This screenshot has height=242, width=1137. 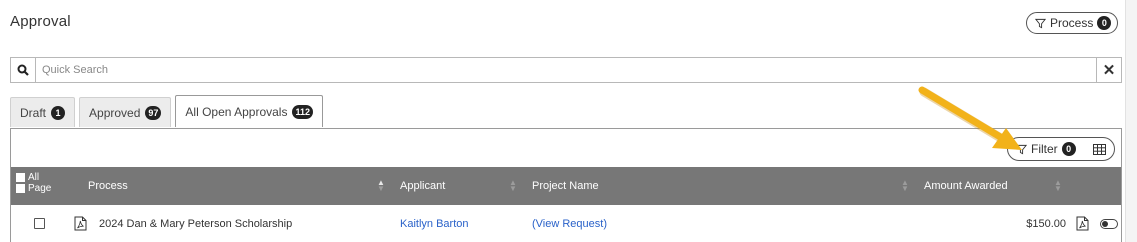 What do you see at coordinates (196, 223) in the screenshot?
I see `process-cell: 2024 Dan & Mary Peterson Scholarship` at bounding box center [196, 223].